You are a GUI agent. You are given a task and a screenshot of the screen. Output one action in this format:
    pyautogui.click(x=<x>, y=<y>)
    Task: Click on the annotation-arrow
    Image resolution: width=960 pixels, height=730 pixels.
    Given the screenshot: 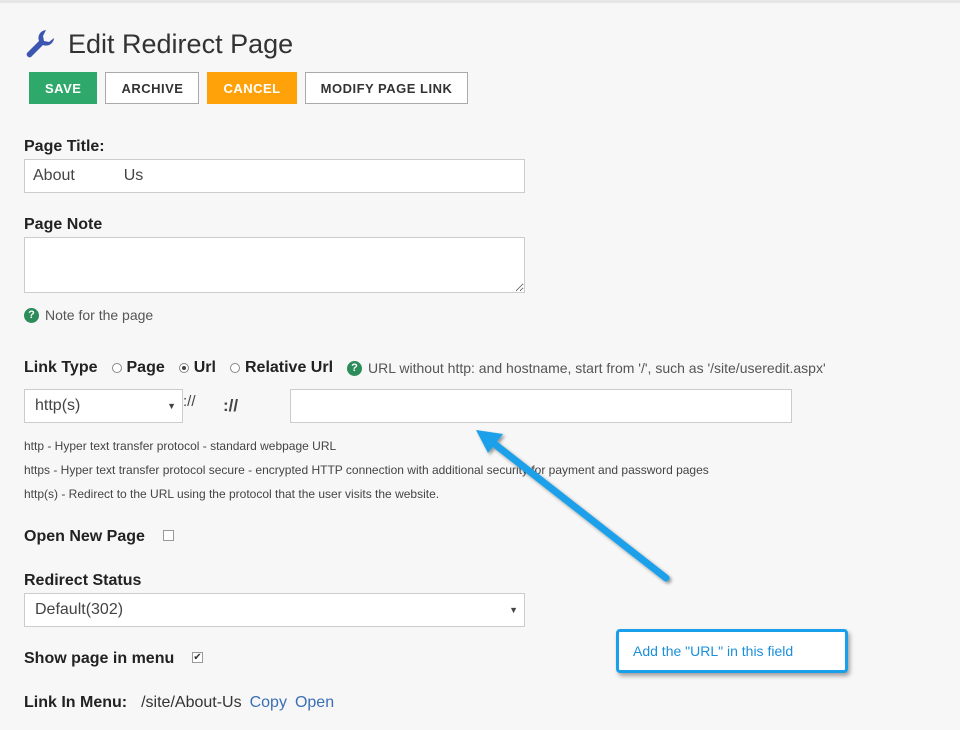 What is the action you would take?
    pyautogui.click(x=573, y=506)
    